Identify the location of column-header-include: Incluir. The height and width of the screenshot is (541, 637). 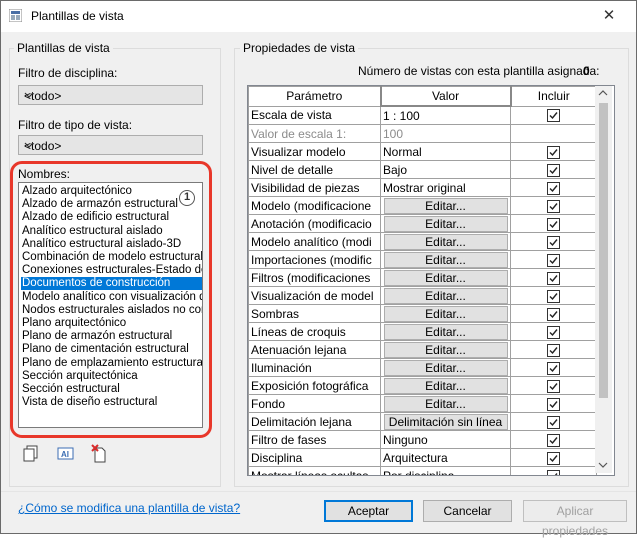
(553, 96).